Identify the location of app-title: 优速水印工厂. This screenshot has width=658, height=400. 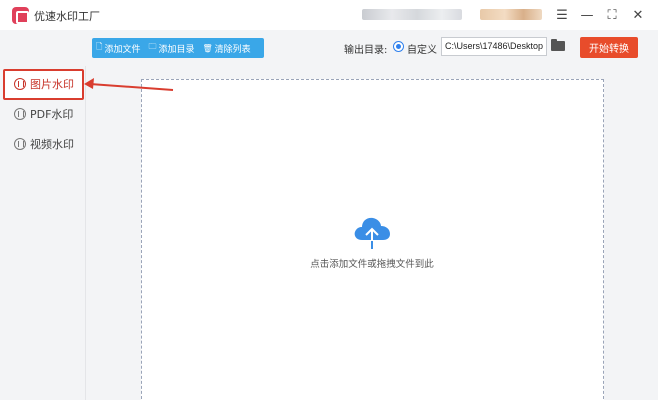
(67, 16).